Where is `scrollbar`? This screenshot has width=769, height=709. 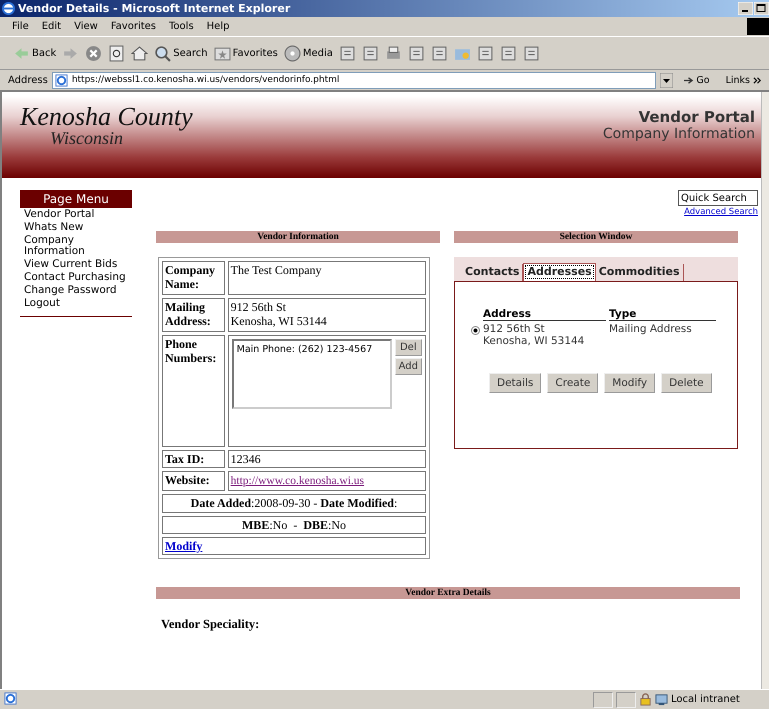 scrollbar is located at coordinates (765, 390).